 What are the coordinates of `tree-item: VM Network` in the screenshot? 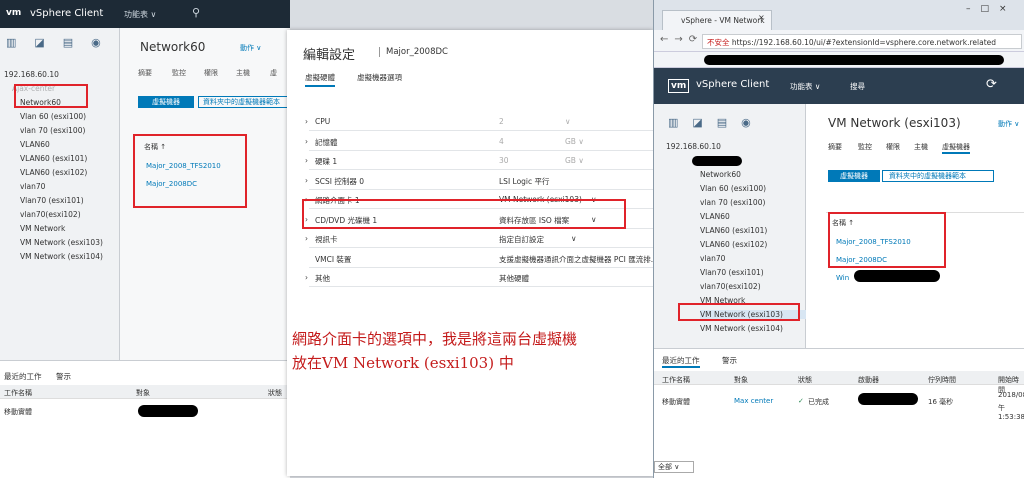 It's located at (42, 228).